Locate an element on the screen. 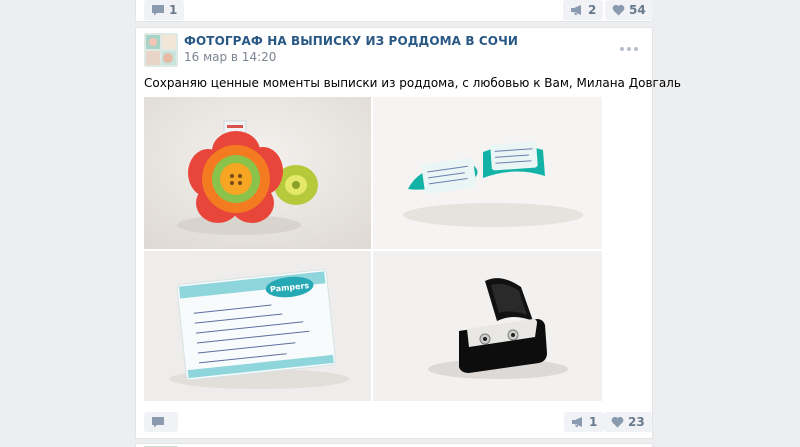 This screenshot has width=800, height=447. like-button-previous: 54 is located at coordinates (629, 10).